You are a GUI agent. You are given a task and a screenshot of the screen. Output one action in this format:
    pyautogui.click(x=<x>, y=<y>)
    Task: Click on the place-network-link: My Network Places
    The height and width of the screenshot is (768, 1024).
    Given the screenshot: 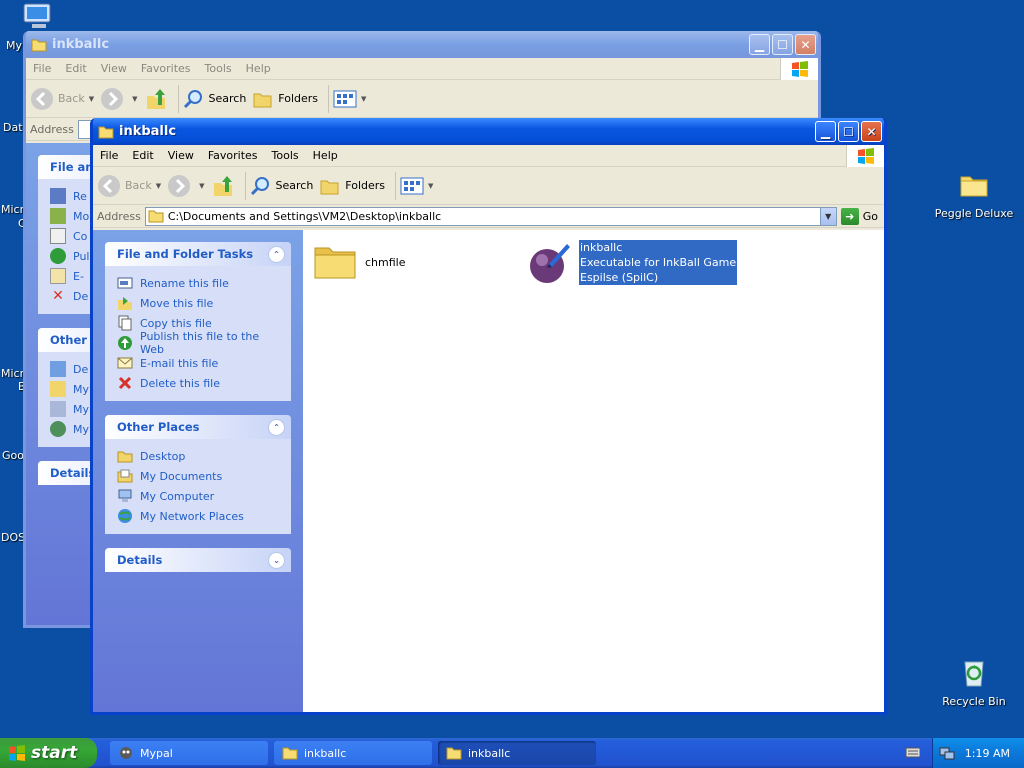 What is the action you would take?
    pyautogui.click(x=198, y=516)
    